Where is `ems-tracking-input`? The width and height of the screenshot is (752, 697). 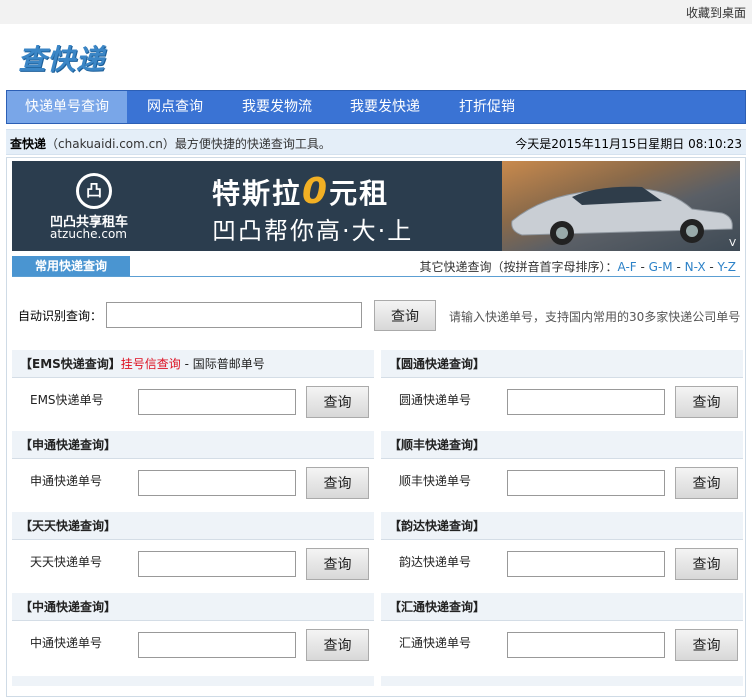 ems-tracking-input is located at coordinates (217, 402).